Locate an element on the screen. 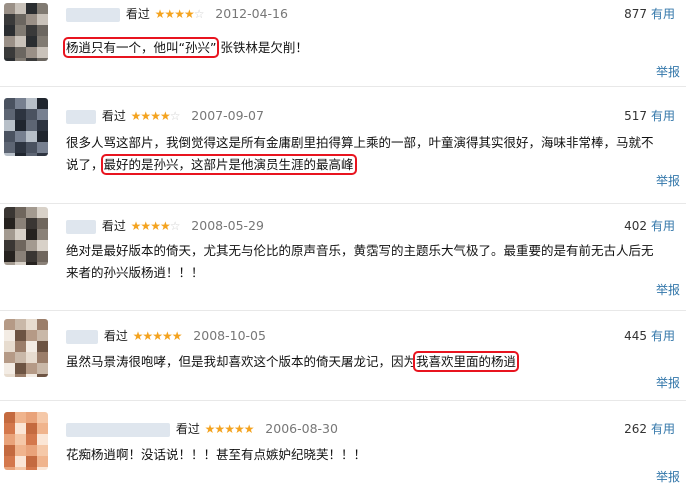 Image resolution: width=686 pixels, height=493 pixels. review-date: 2007-09-07 is located at coordinates (227, 115).